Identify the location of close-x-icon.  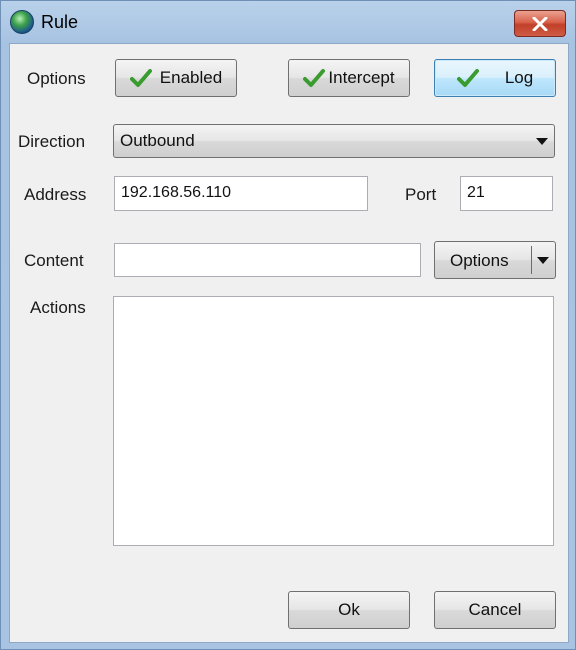
(540, 23).